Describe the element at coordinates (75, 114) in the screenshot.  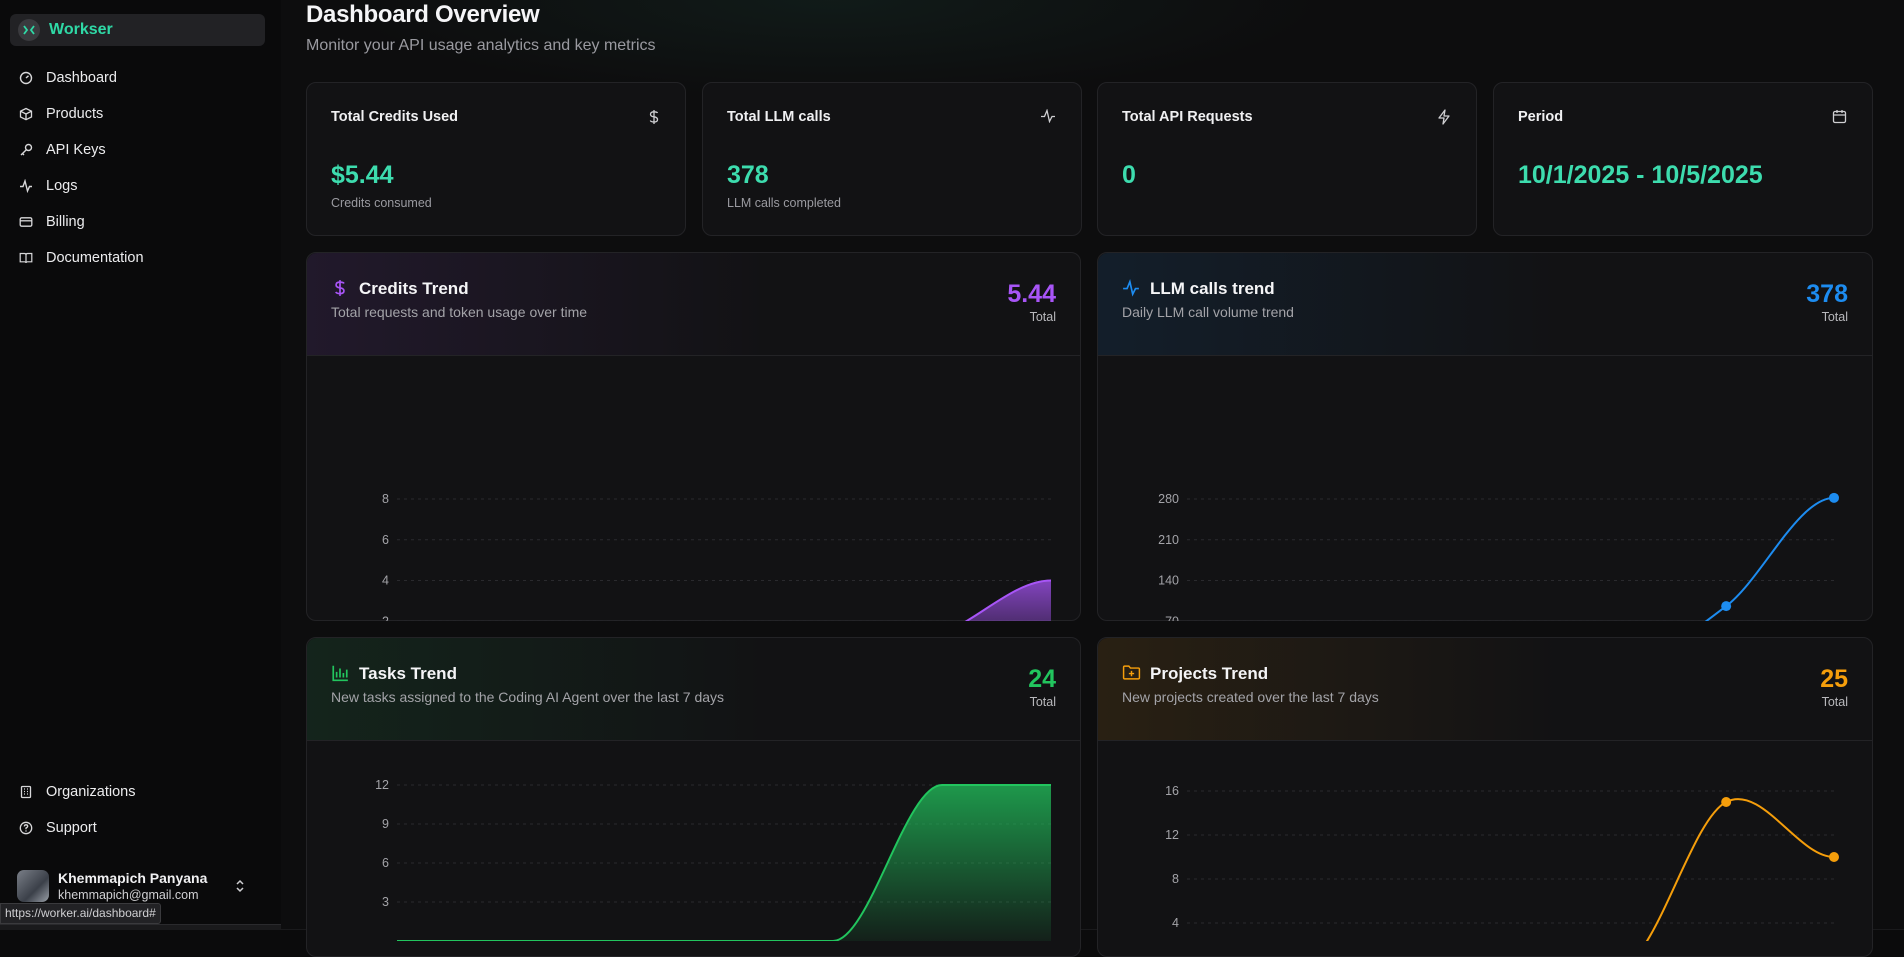
I see `sidebar-item-label: Products` at that location.